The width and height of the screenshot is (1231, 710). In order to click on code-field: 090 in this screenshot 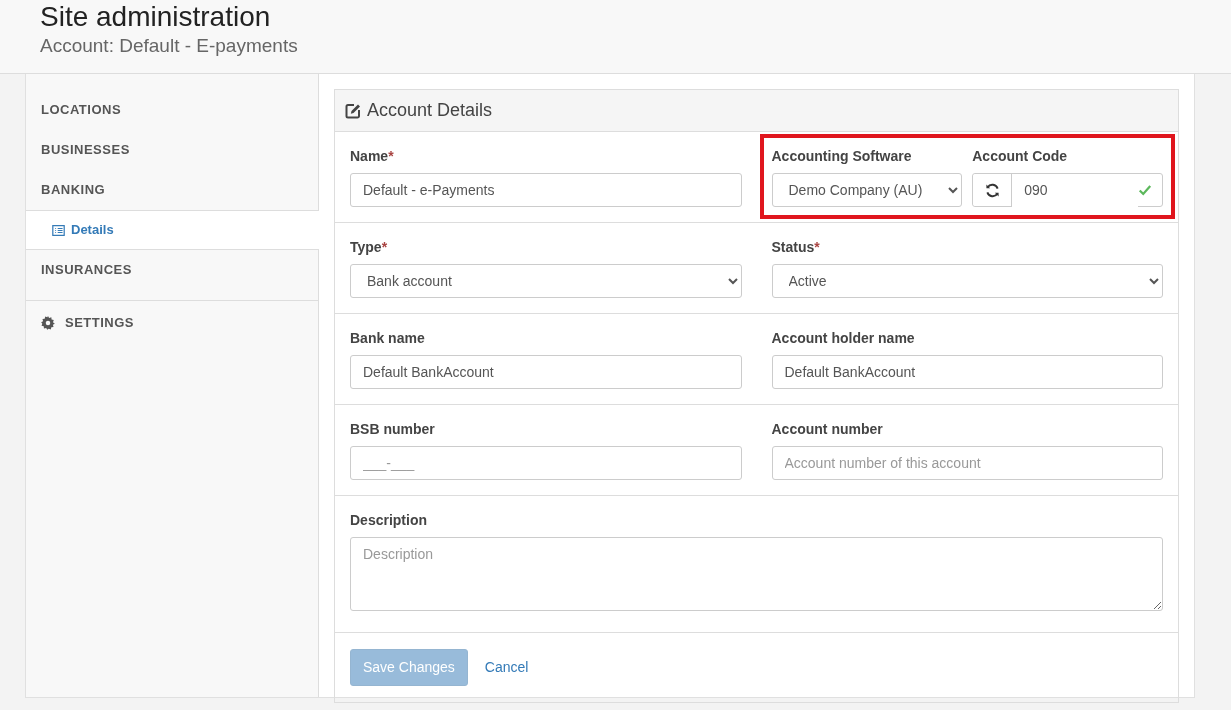, I will do `click(1067, 190)`.